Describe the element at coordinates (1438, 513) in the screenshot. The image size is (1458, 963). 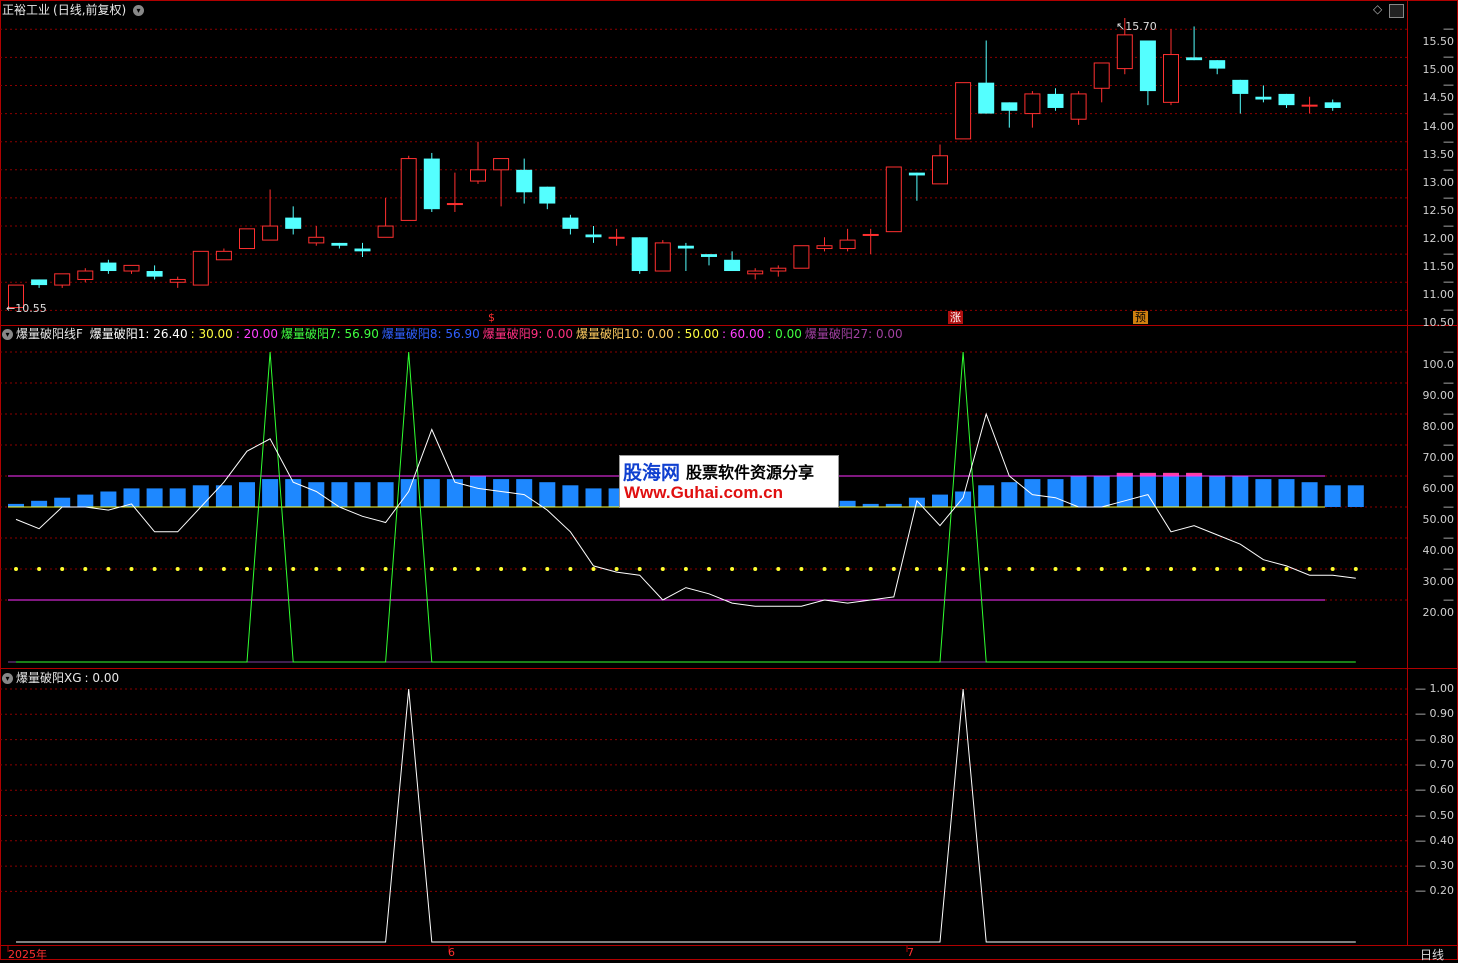
I see `indicator-f-axis-label: — 50.00` at that location.